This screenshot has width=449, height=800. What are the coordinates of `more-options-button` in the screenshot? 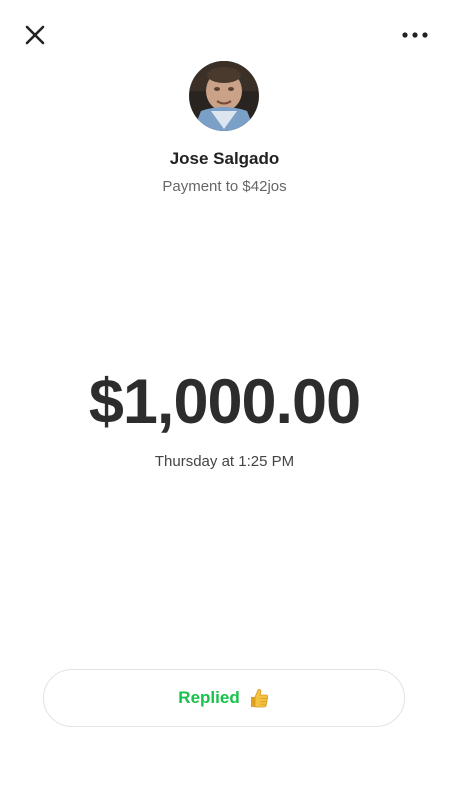 It's located at (415, 35).